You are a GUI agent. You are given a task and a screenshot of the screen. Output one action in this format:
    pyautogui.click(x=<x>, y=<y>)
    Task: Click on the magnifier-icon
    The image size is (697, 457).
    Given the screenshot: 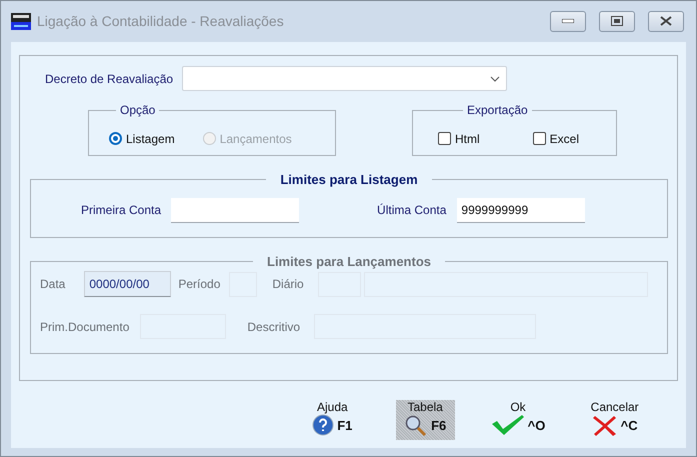 What is the action you would take?
    pyautogui.click(x=416, y=425)
    